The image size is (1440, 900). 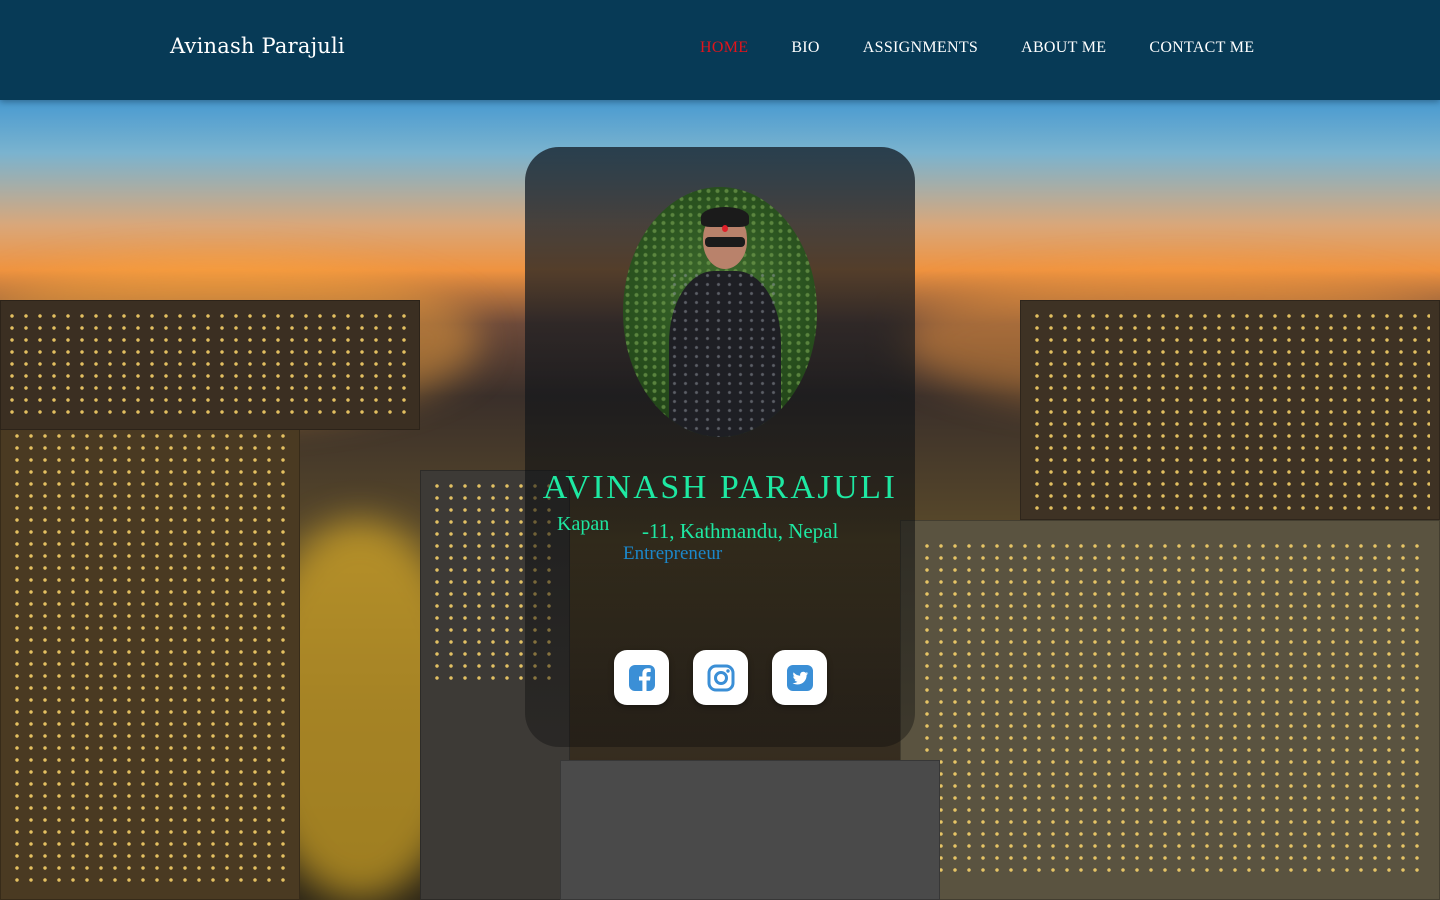 What do you see at coordinates (583, 524) in the screenshot?
I see `profile-address-locality: Kapan` at bounding box center [583, 524].